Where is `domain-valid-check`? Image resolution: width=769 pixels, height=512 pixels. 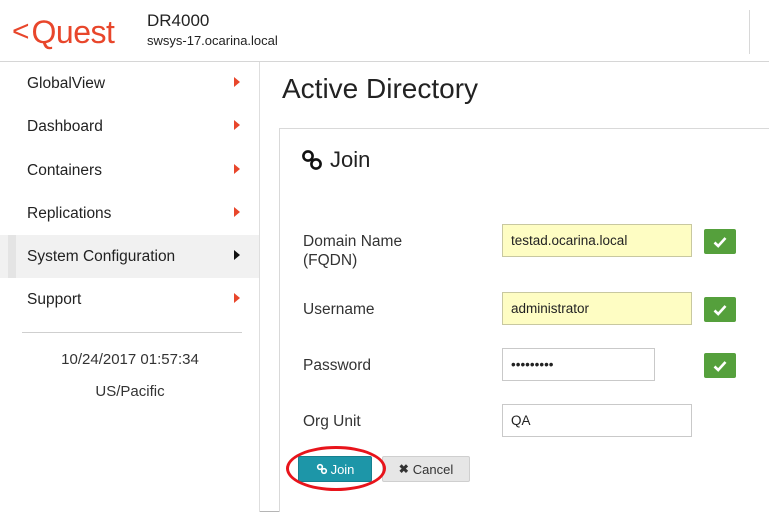
domain-valid-check is located at coordinates (720, 241).